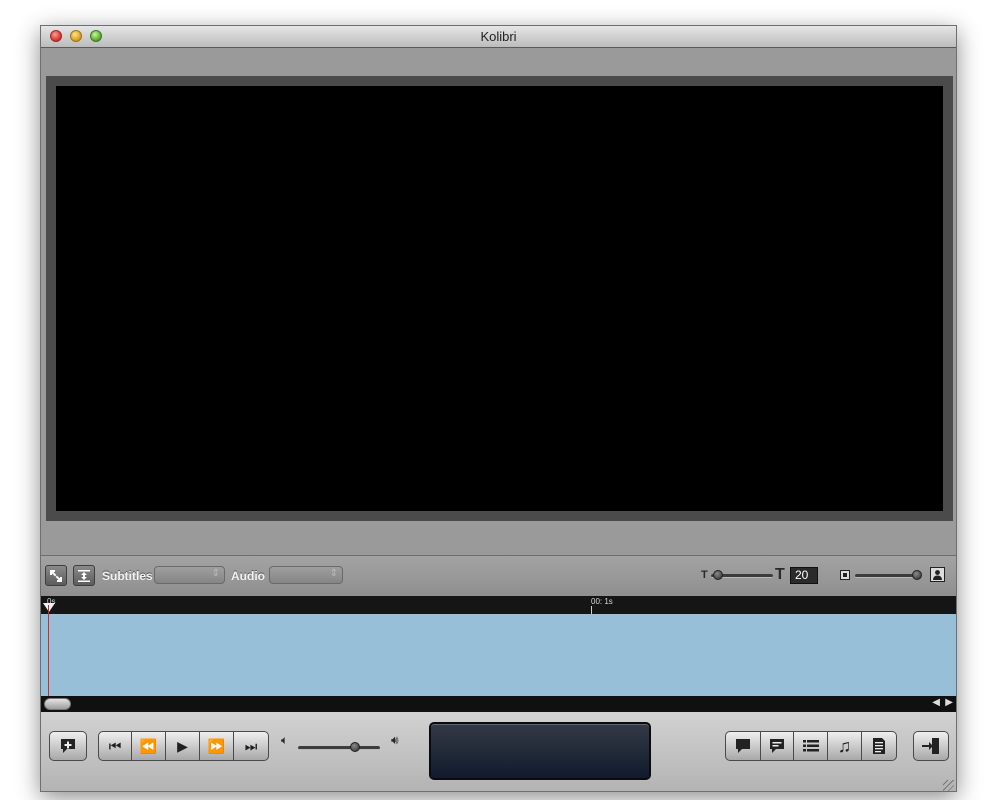  I want to click on skip-forward-icon: ⏭, so click(251, 746).